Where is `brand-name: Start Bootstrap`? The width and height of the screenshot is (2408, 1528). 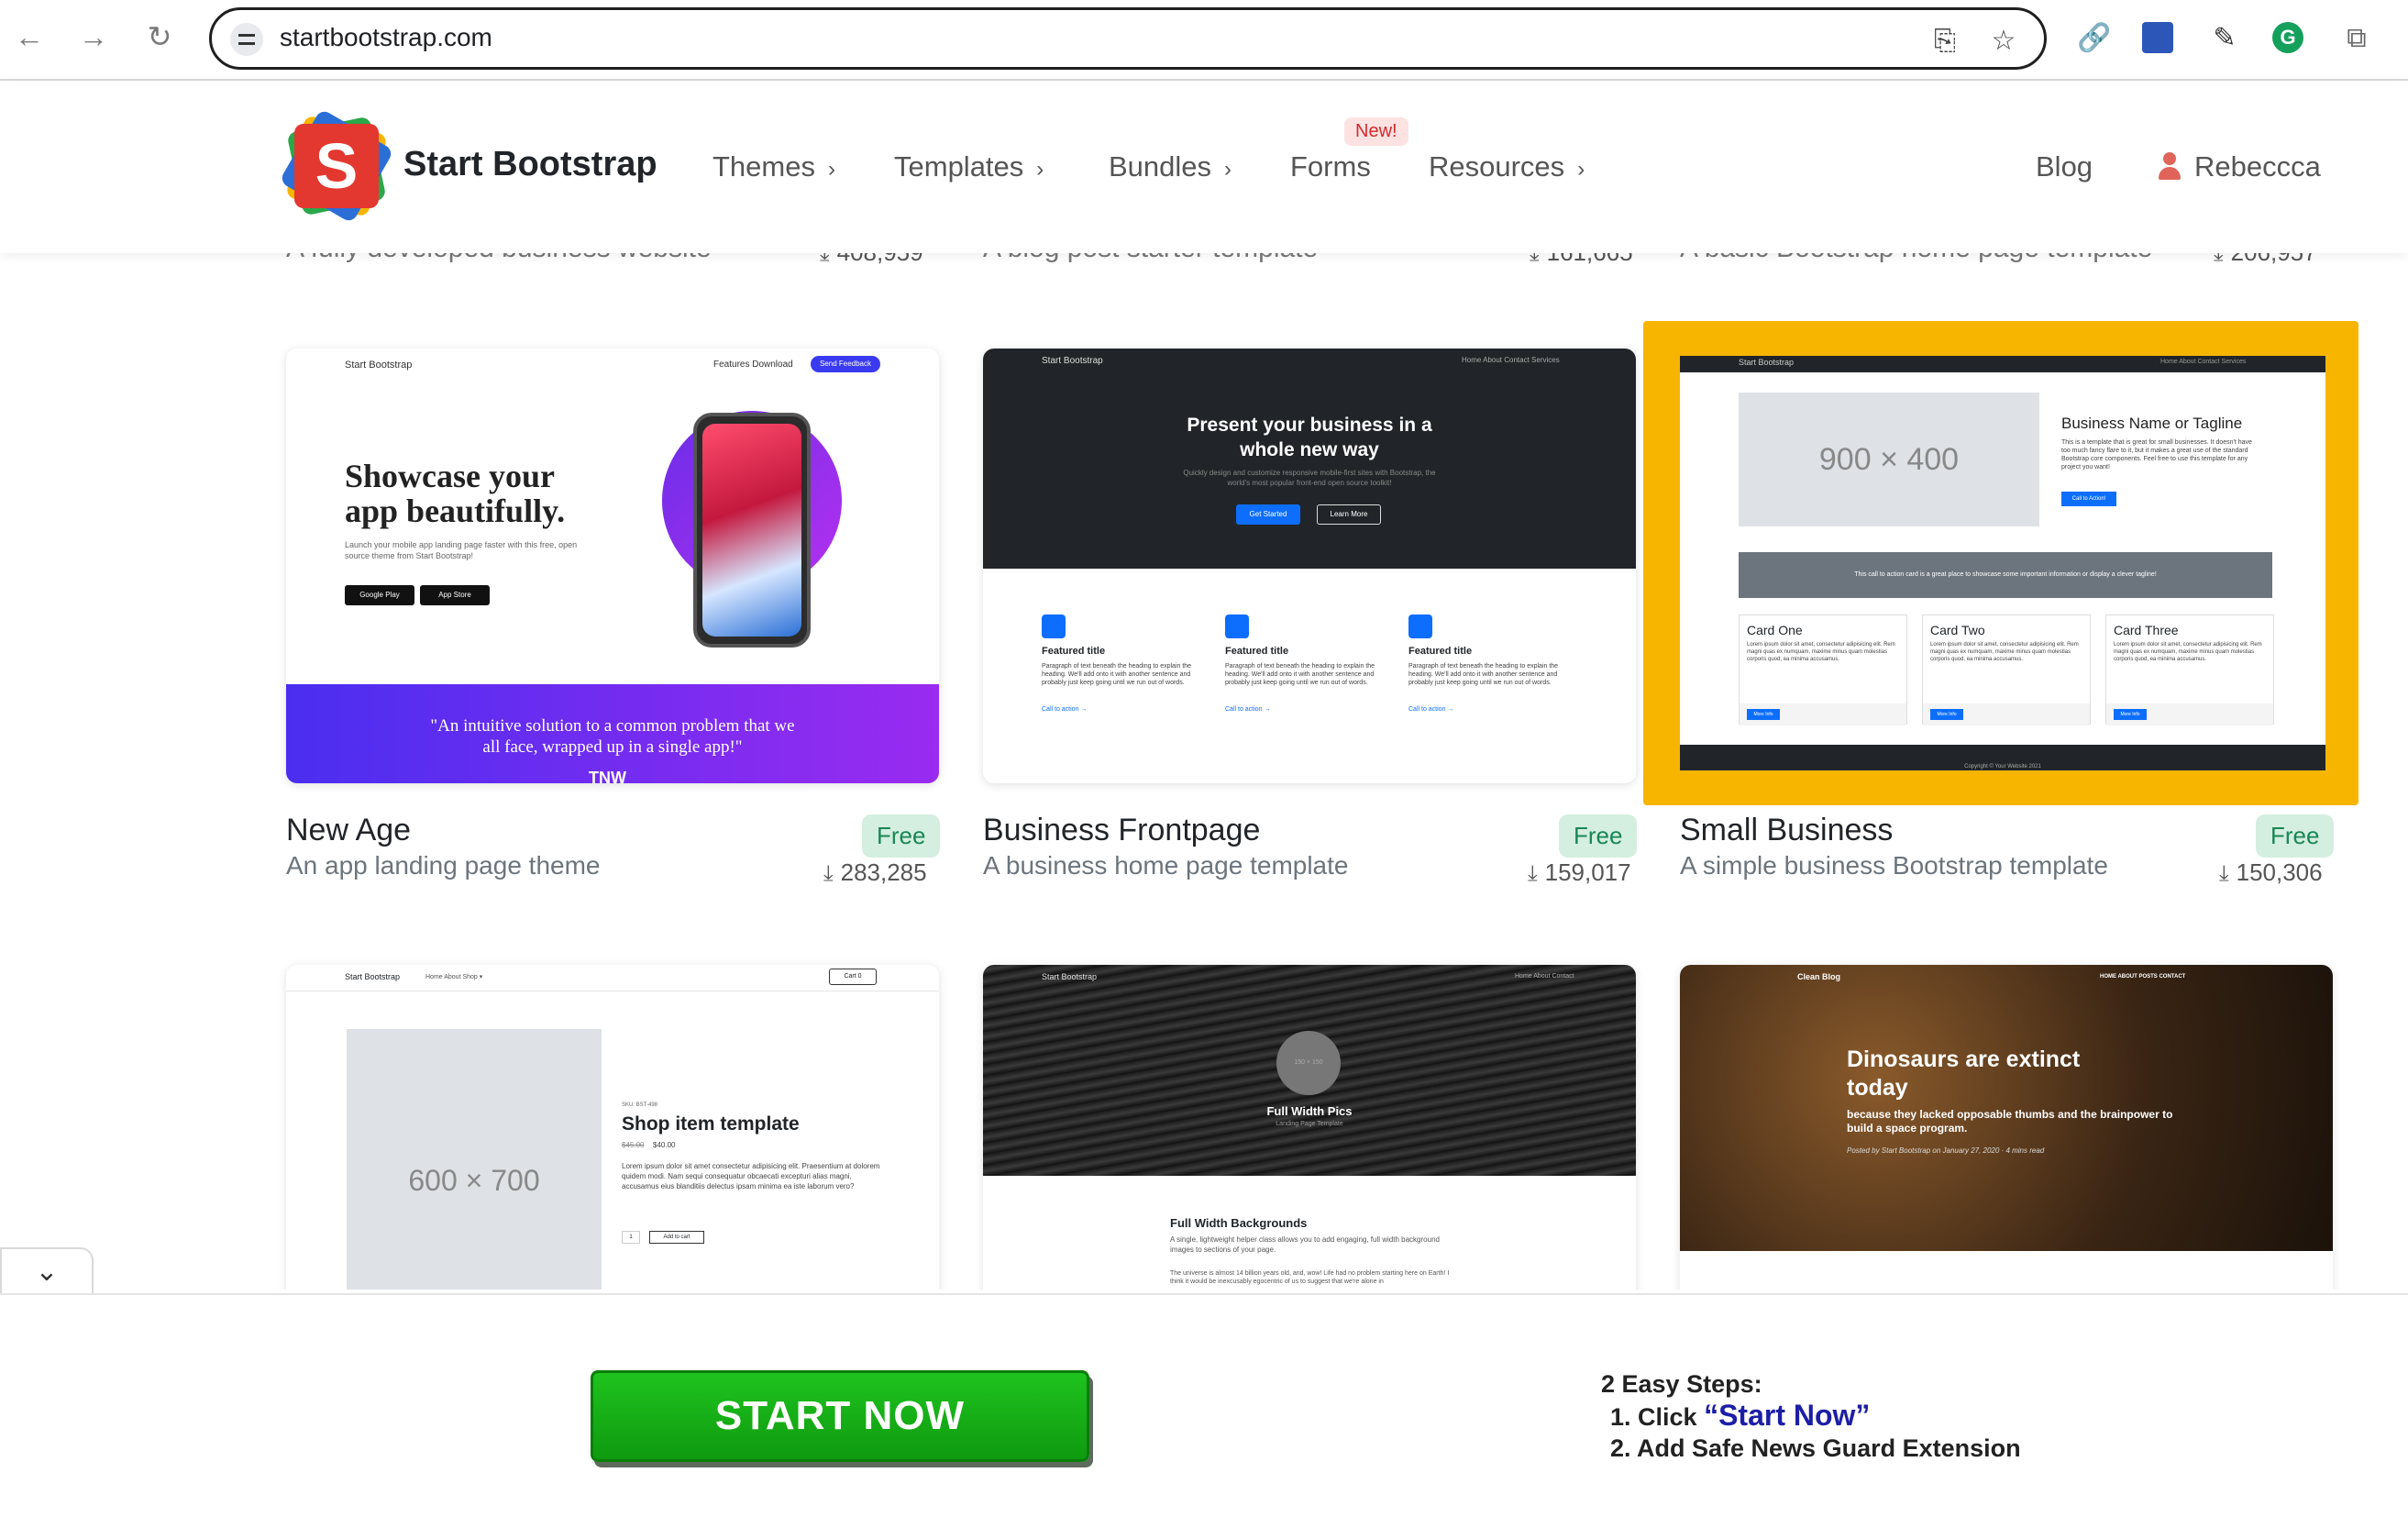
brand-name: Start Bootstrap is located at coordinates (530, 165).